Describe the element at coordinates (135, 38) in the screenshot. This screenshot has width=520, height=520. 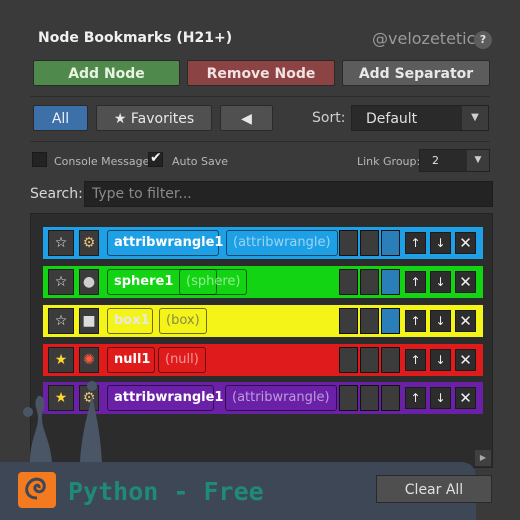
I see `panel-title: Node Bookmarks (H21+)` at that location.